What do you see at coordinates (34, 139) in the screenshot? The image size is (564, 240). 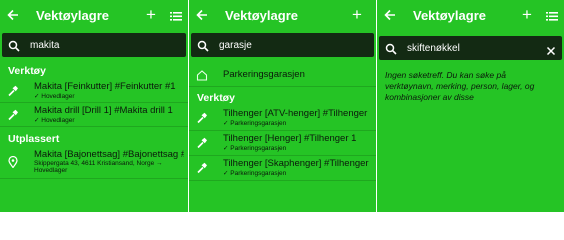 I see `section-header-utplassert: Utplassert` at bounding box center [34, 139].